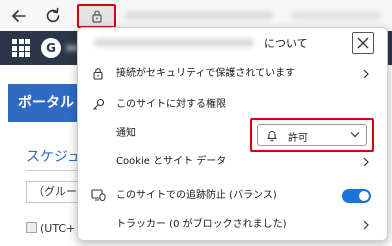 Image resolution: width=392 pixels, height=246 pixels. Describe the element at coordinates (196, 195) in the screenshot. I see `tracking-label: このサイトでの追跡防止 (バランス)` at that location.